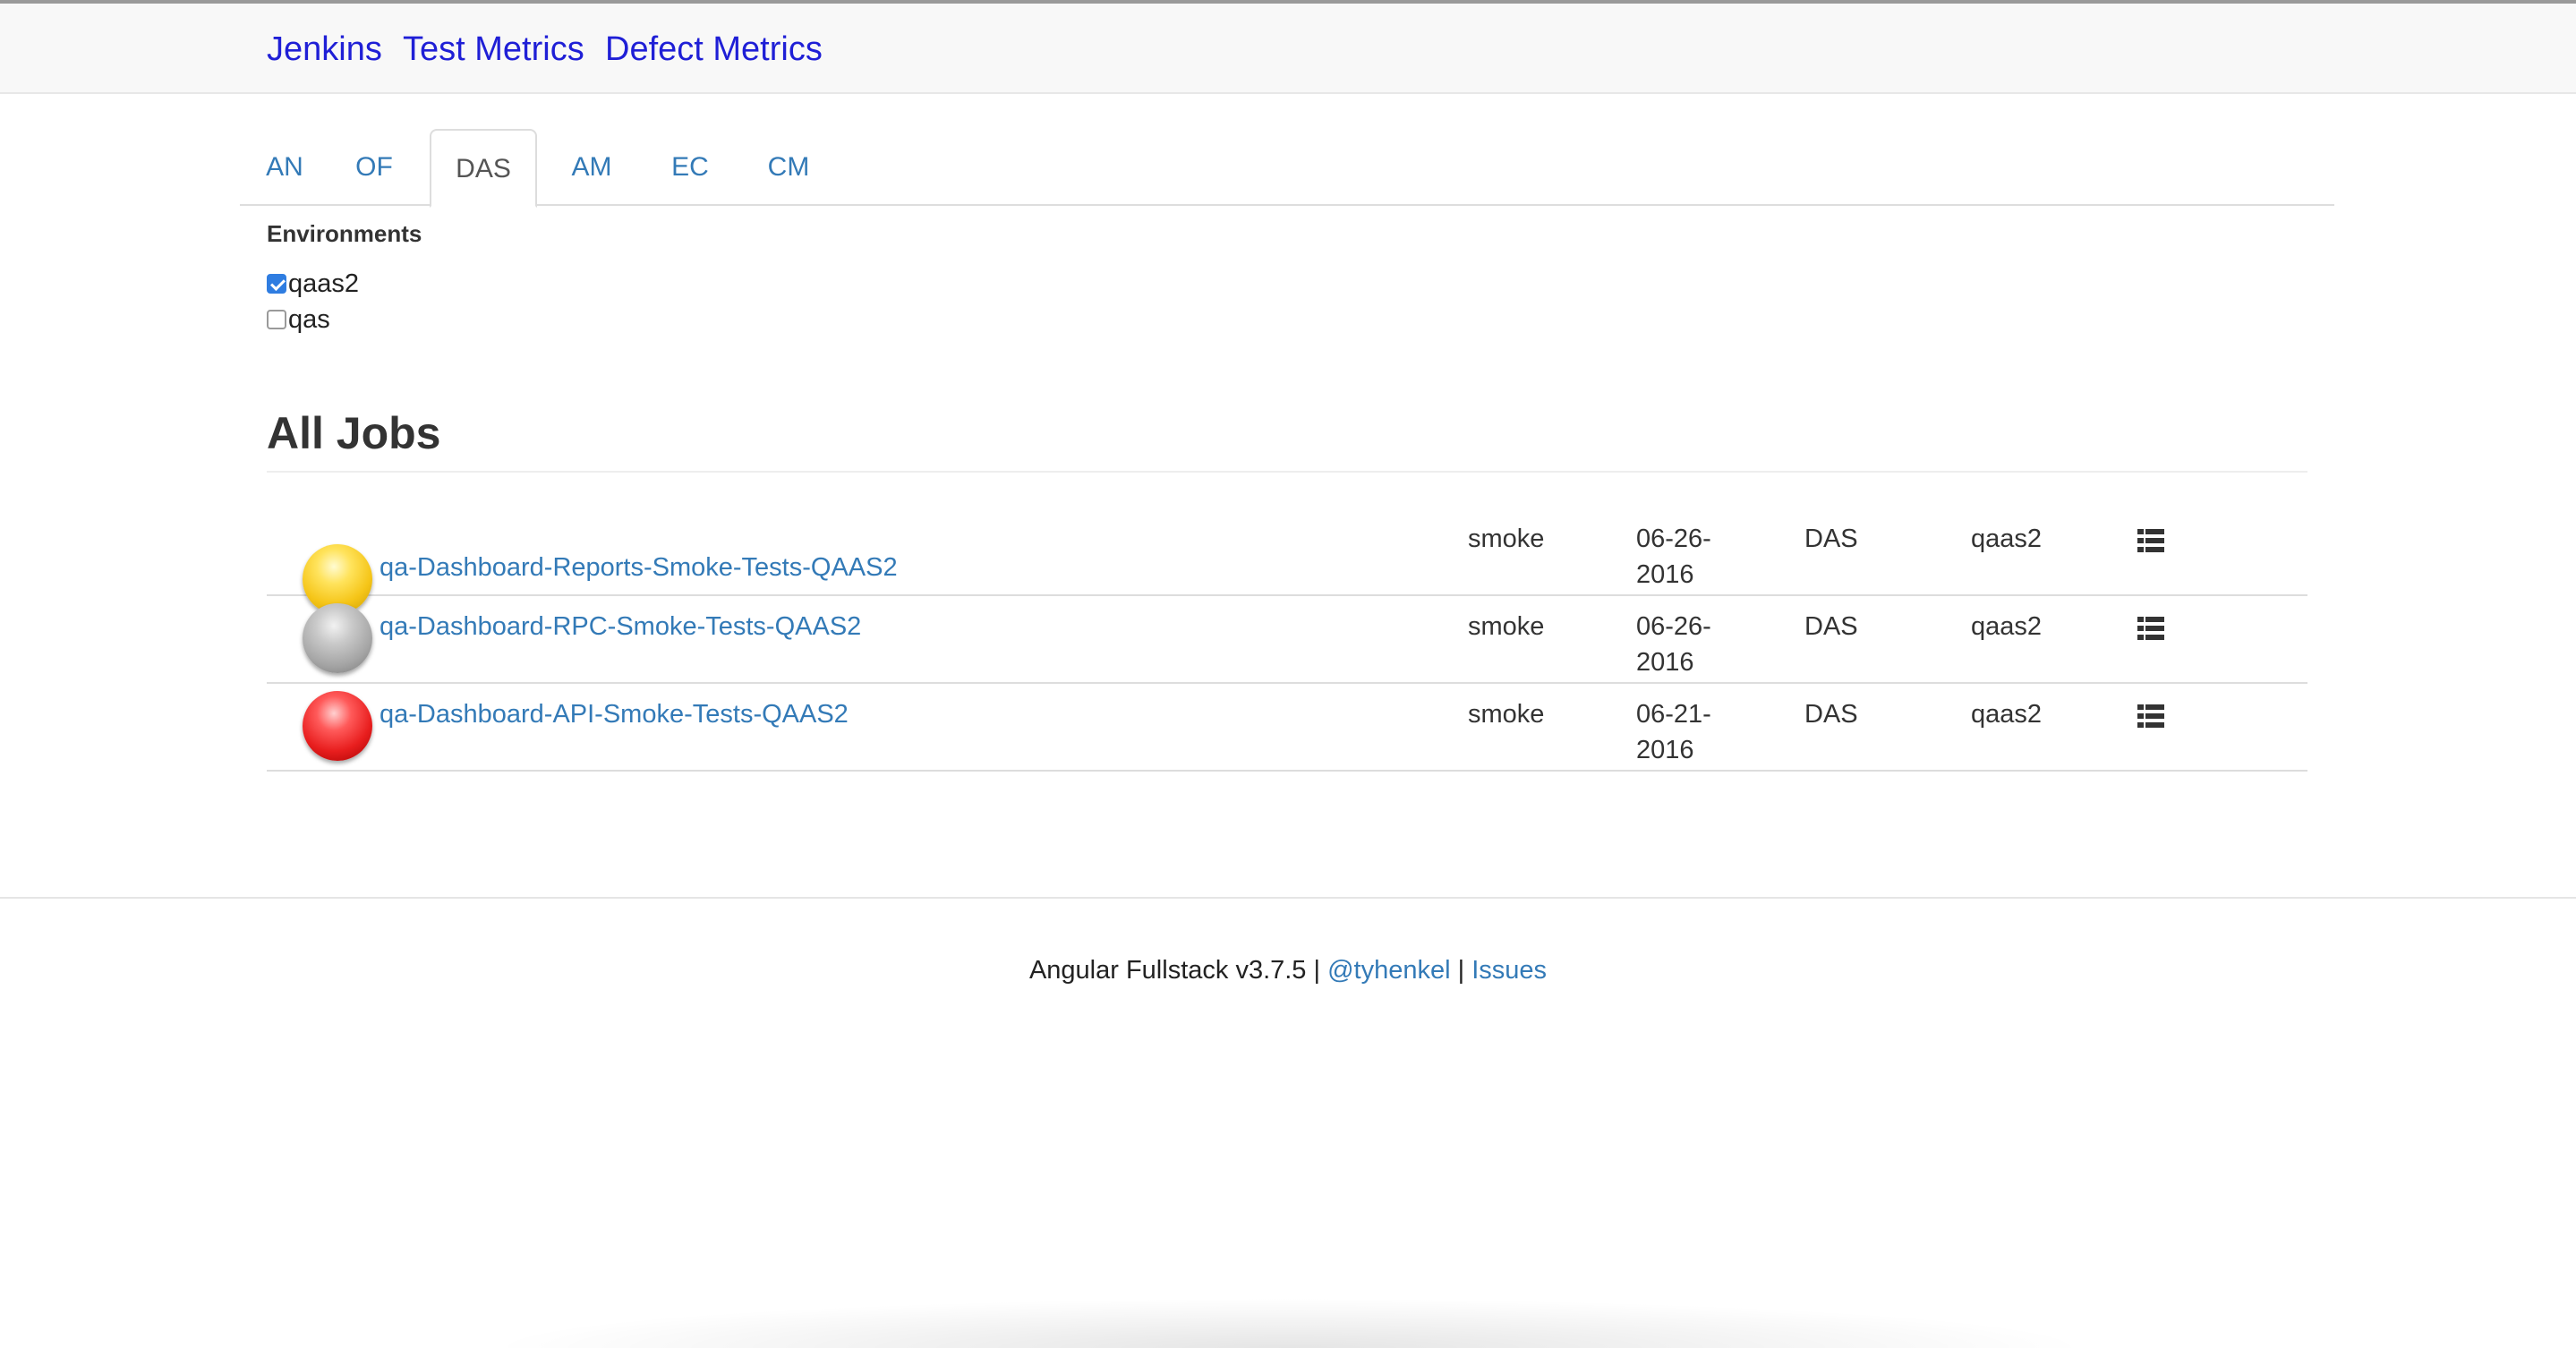  I want to click on job-link: qa-Dashboard-API-Smoke-Tests-QAAS2, so click(614, 714).